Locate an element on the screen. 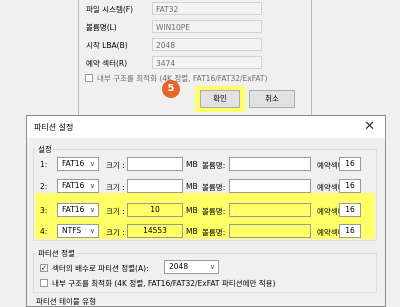 The image size is (400, 307). filesystem-select: NTFS ∨ is located at coordinates (78, 231).